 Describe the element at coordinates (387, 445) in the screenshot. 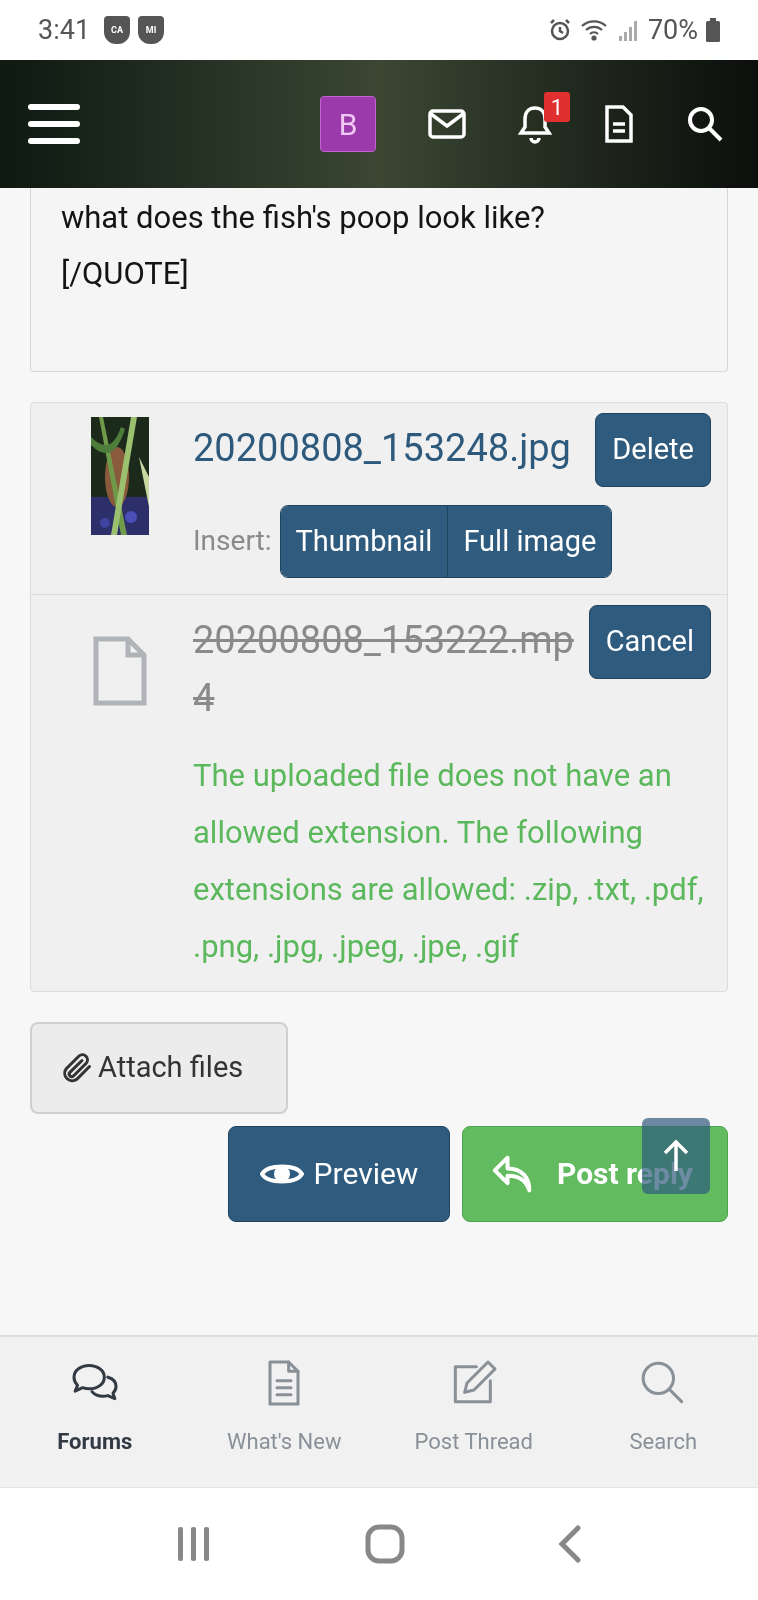

I see `attachment-filename: 20200808_153248.jpg` at that location.